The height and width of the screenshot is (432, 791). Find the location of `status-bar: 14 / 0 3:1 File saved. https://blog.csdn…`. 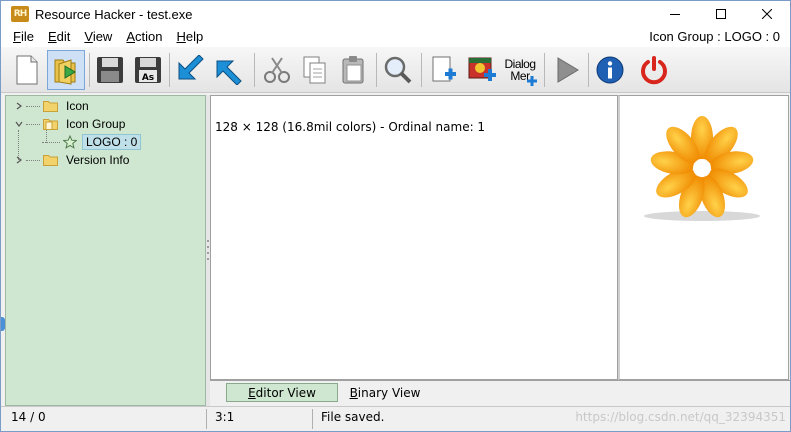

status-bar: 14 / 0 3:1 File saved. https://blog.csdn… is located at coordinates (395, 418).